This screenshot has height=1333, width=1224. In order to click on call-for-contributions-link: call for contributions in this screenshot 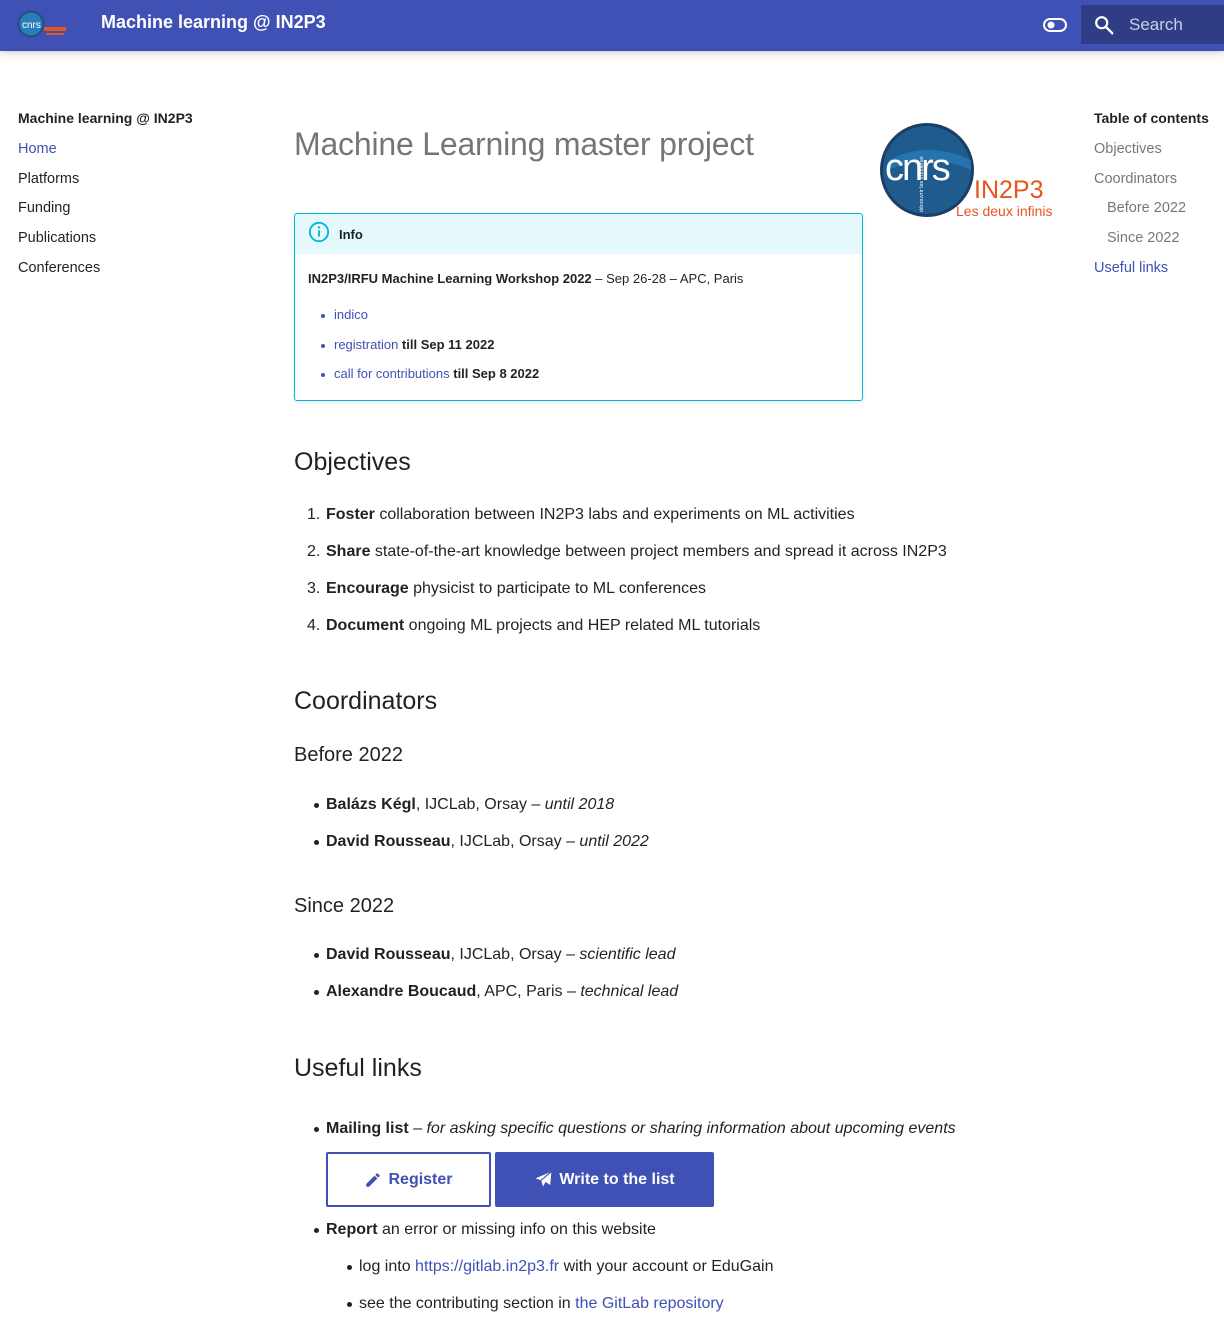, I will do `click(392, 373)`.